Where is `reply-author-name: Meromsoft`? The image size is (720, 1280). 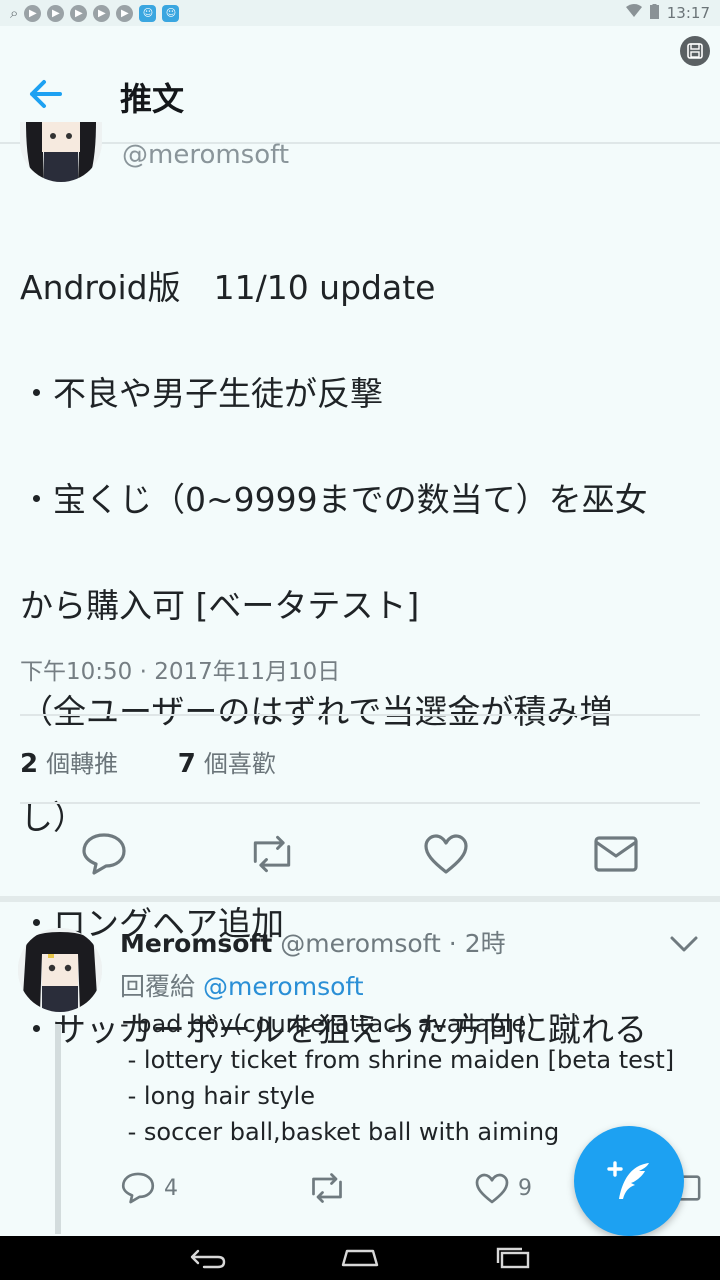 reply-author-name: Meromsoft is located at coordinates (196, 943).